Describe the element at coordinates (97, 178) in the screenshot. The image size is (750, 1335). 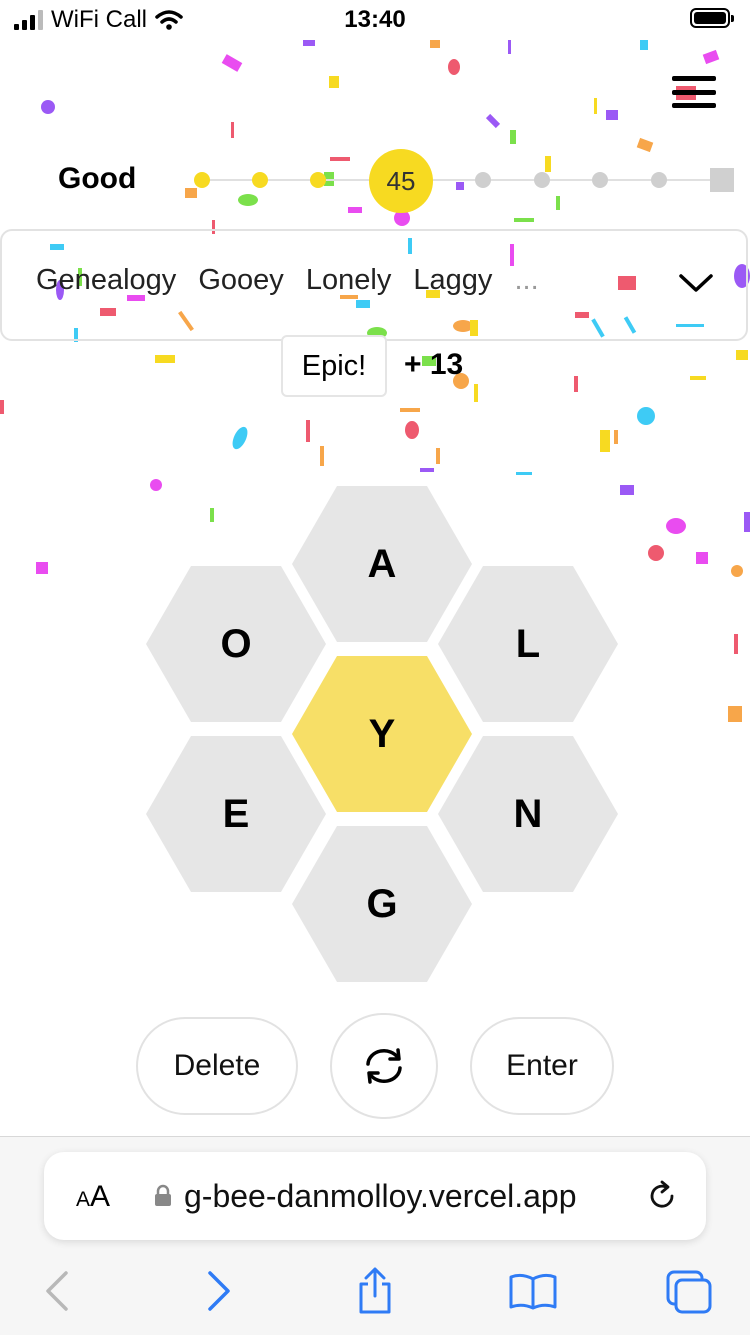
I see `rank-label: Good` at that location.